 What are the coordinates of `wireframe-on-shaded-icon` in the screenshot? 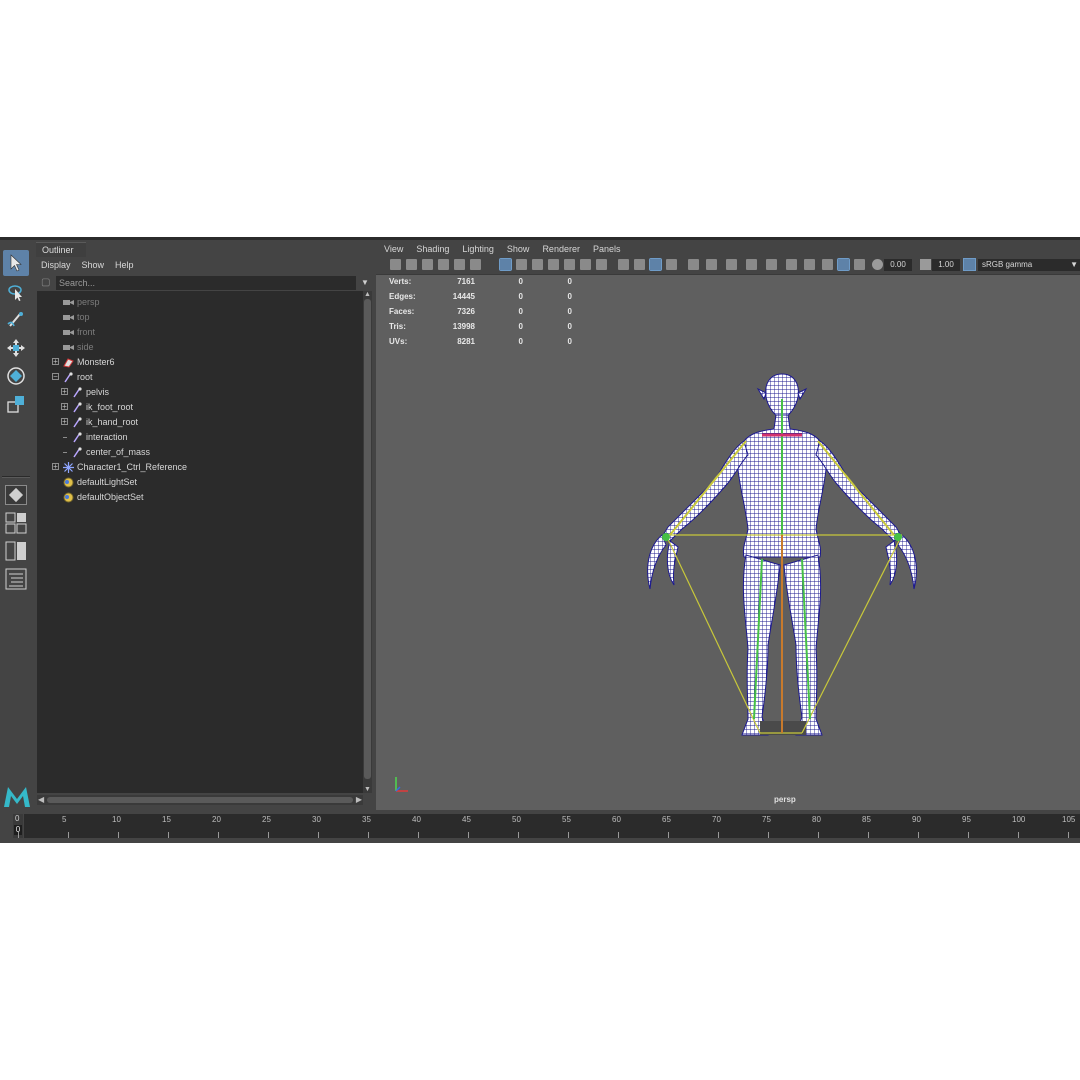 It's located at (655, 264).